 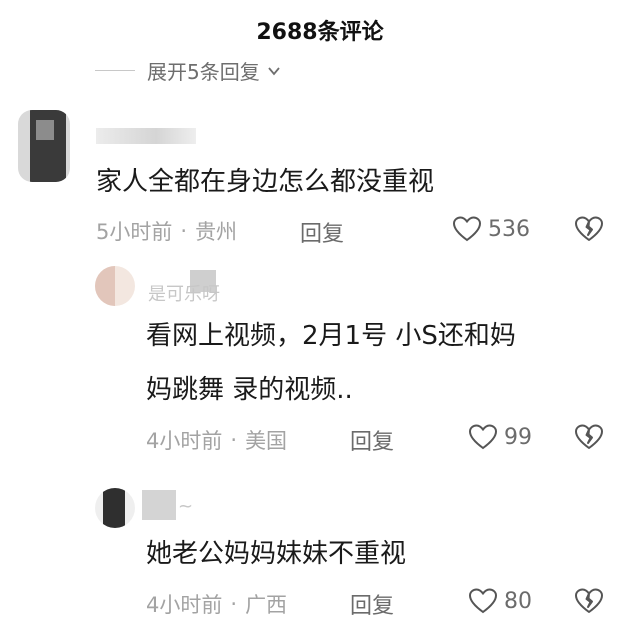 I want to click on like-button: 80, so click(x=500, y=601).